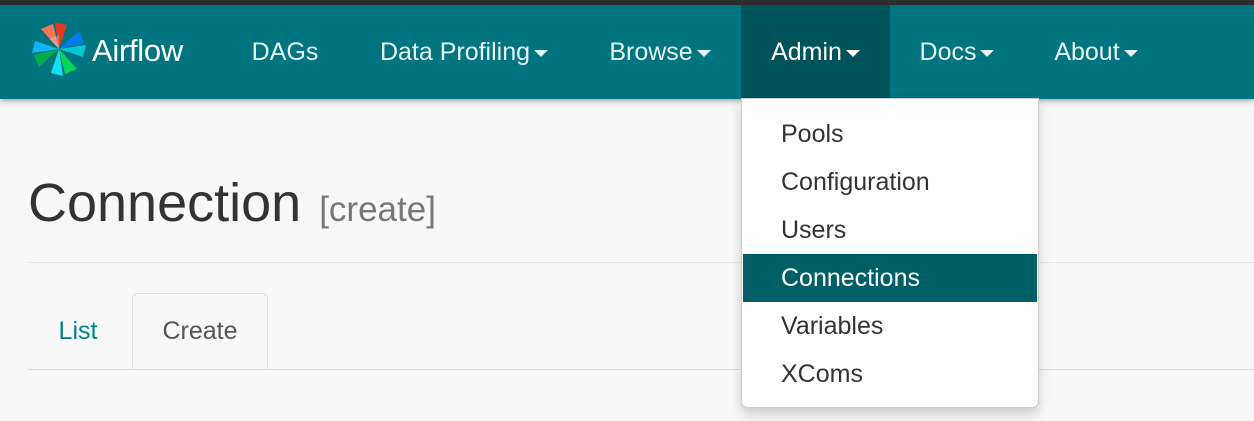  I want to click on airflow-pinwheel-logo-icon, so click(59, 51).